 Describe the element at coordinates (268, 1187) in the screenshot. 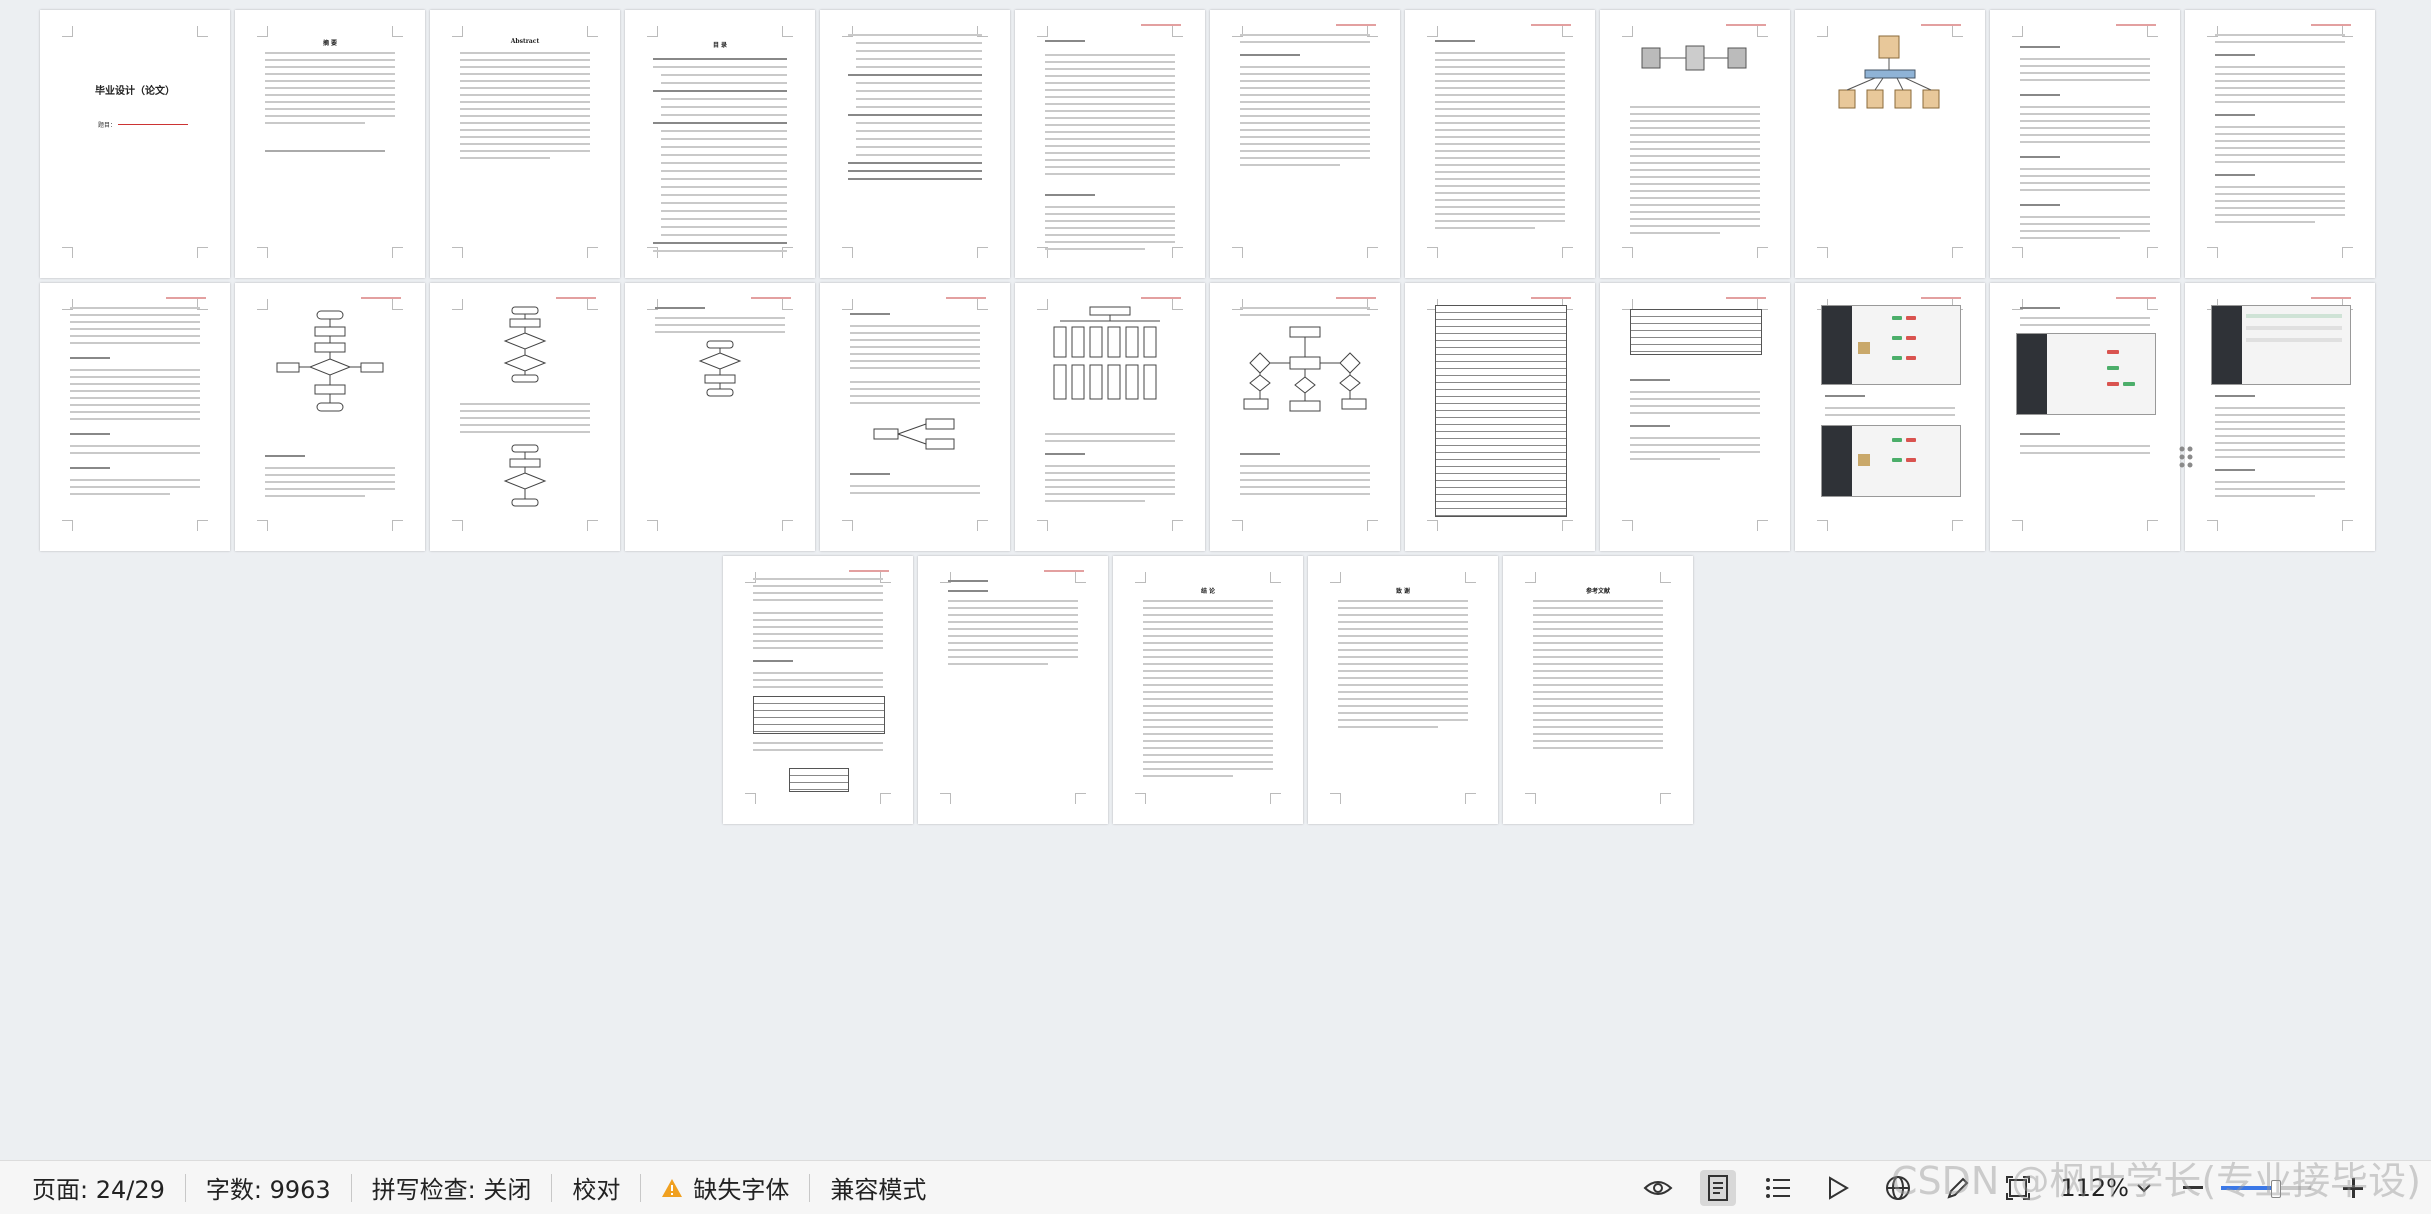

I see `word-count: 字数: 9963` at that location.